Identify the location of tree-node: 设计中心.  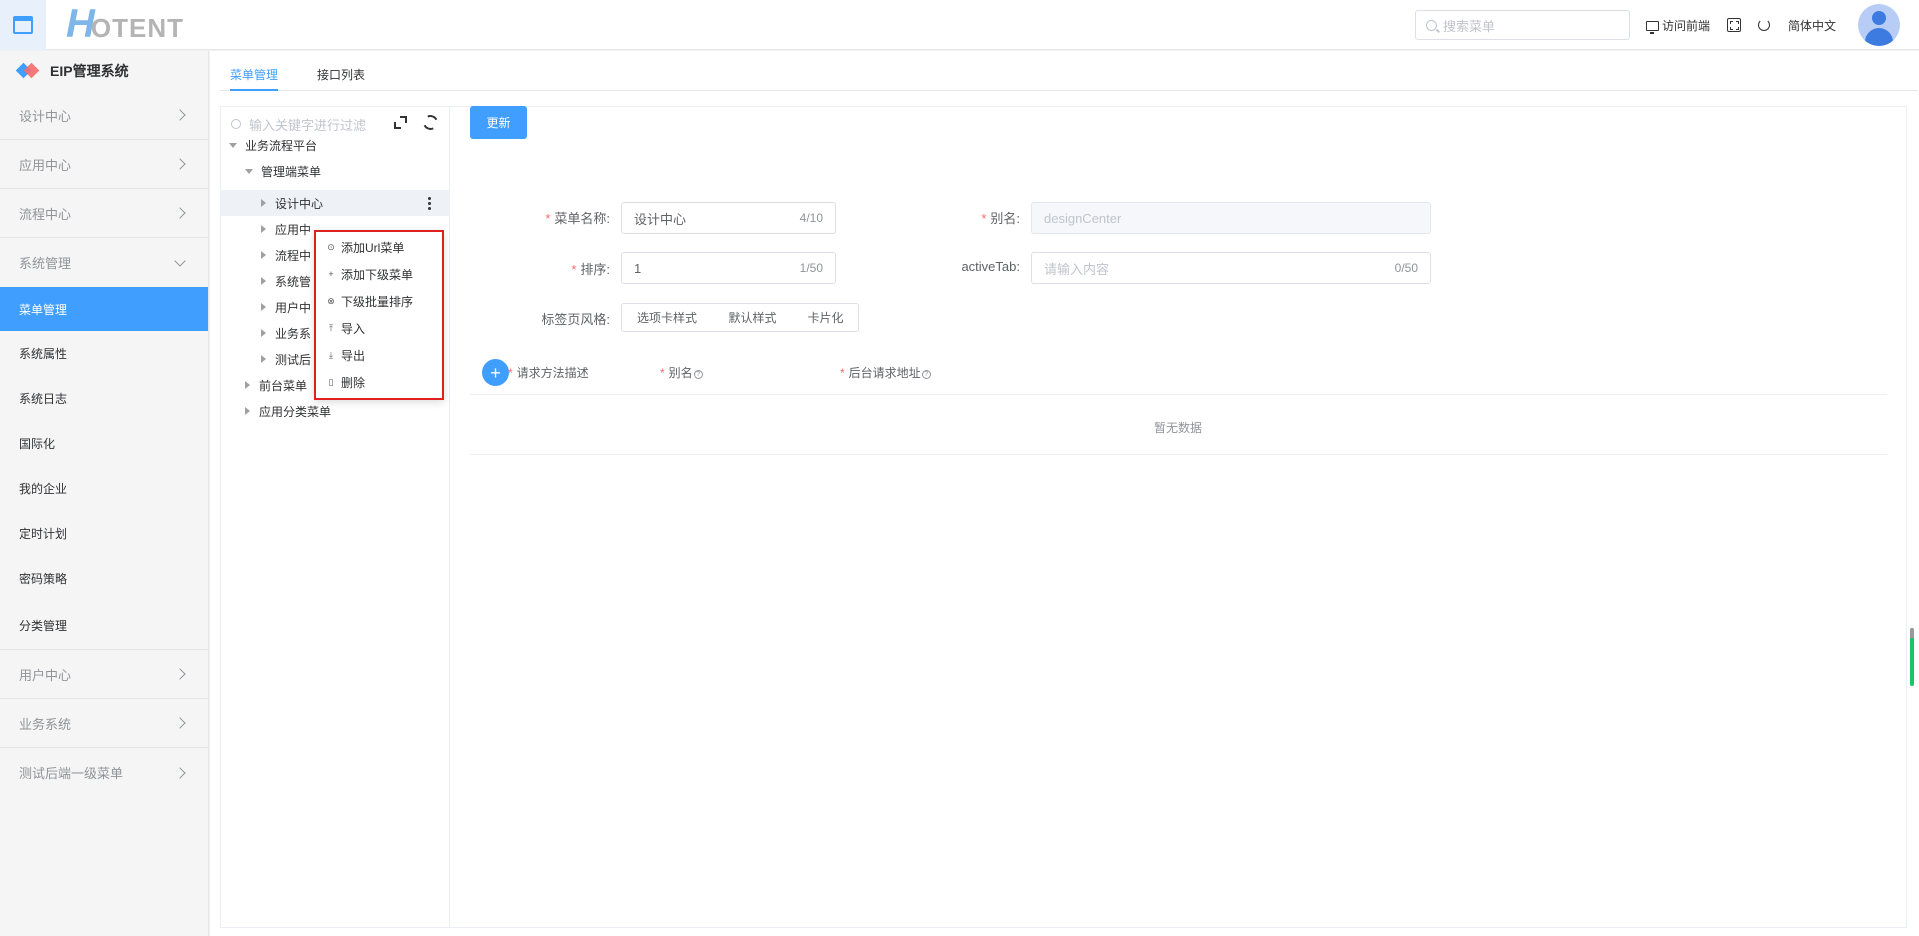
(291, 203).